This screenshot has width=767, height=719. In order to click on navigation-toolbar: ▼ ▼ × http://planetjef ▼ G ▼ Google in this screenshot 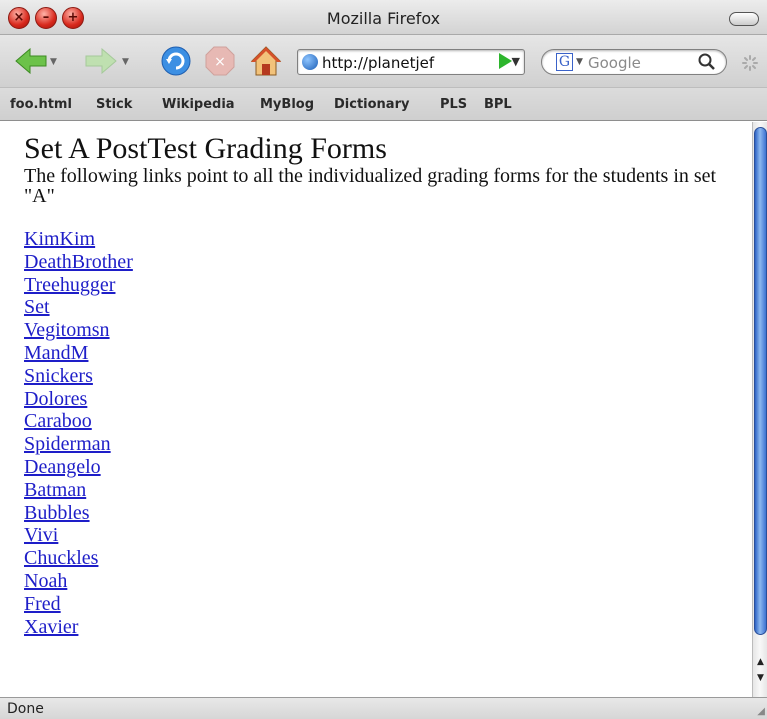, I will do `click(383, 61)`.